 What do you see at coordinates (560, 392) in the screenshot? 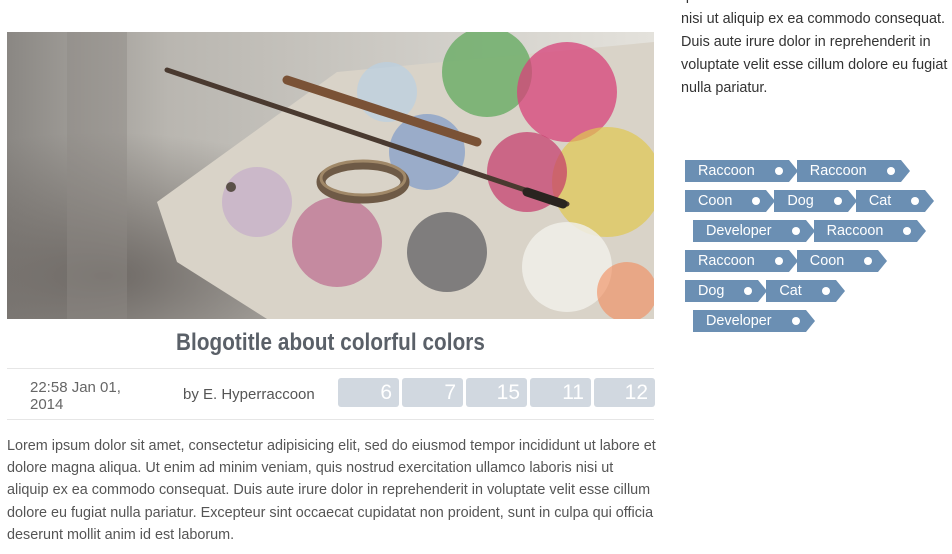
I see `counter-4: 11` at bounding box center [560, 392].